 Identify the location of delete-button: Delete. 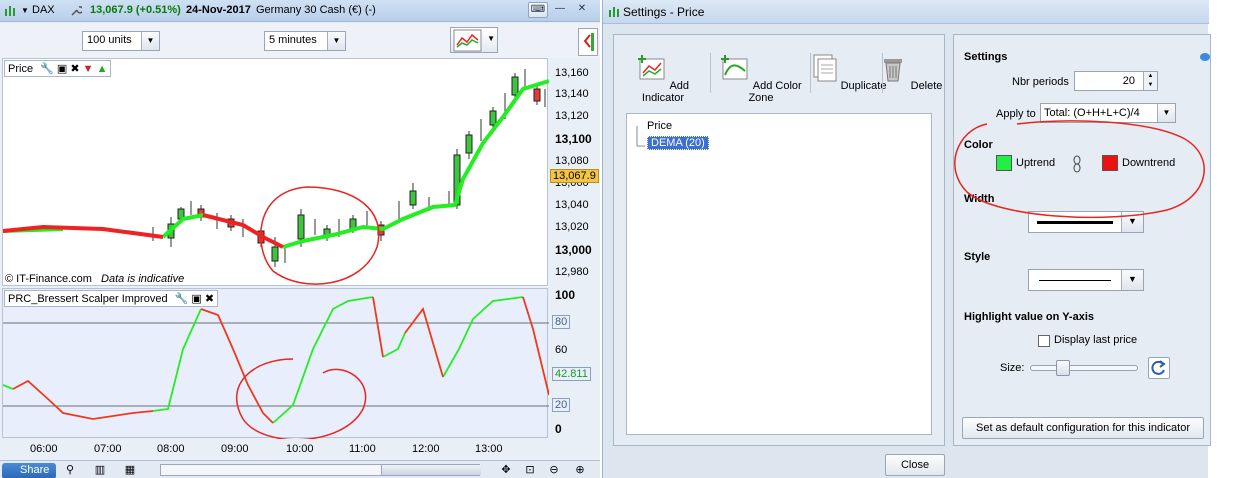
(910, 72).